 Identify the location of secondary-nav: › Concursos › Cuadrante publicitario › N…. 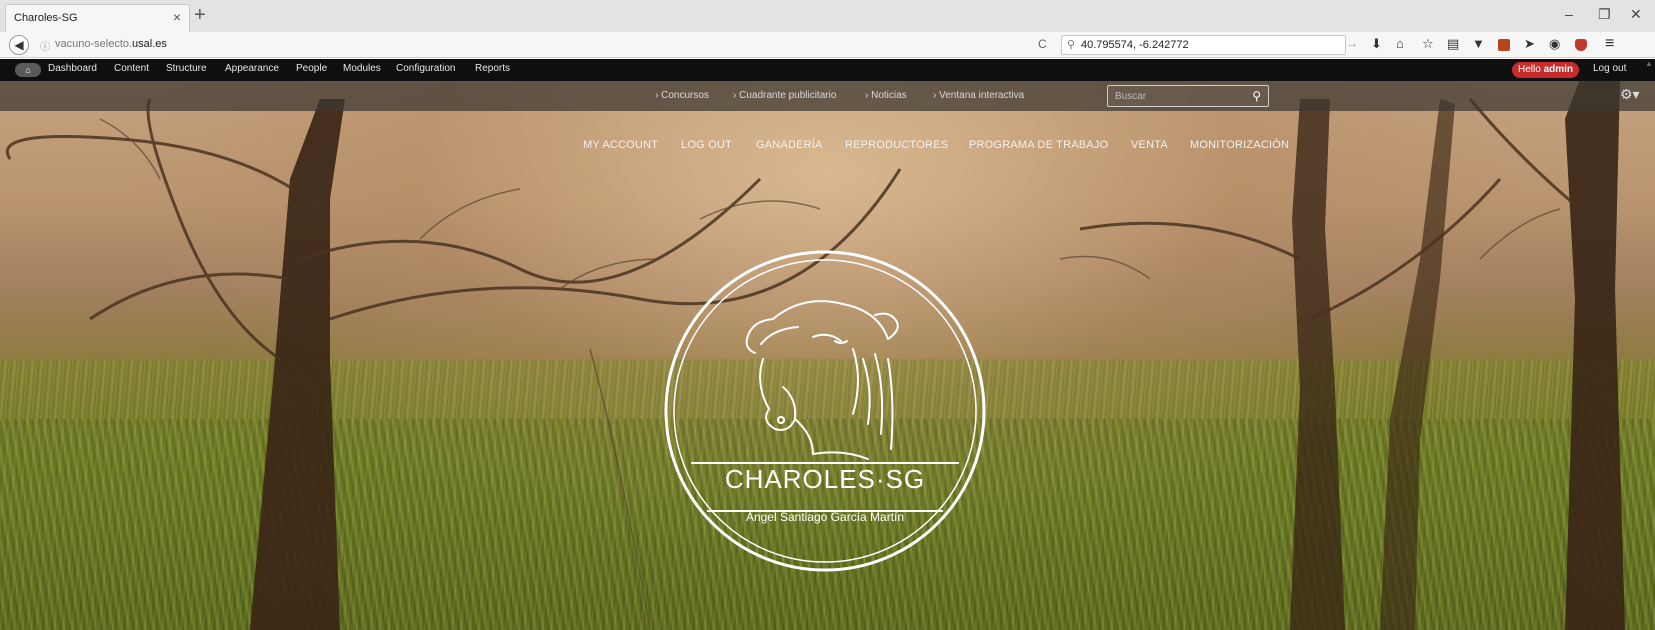
(827, 96).